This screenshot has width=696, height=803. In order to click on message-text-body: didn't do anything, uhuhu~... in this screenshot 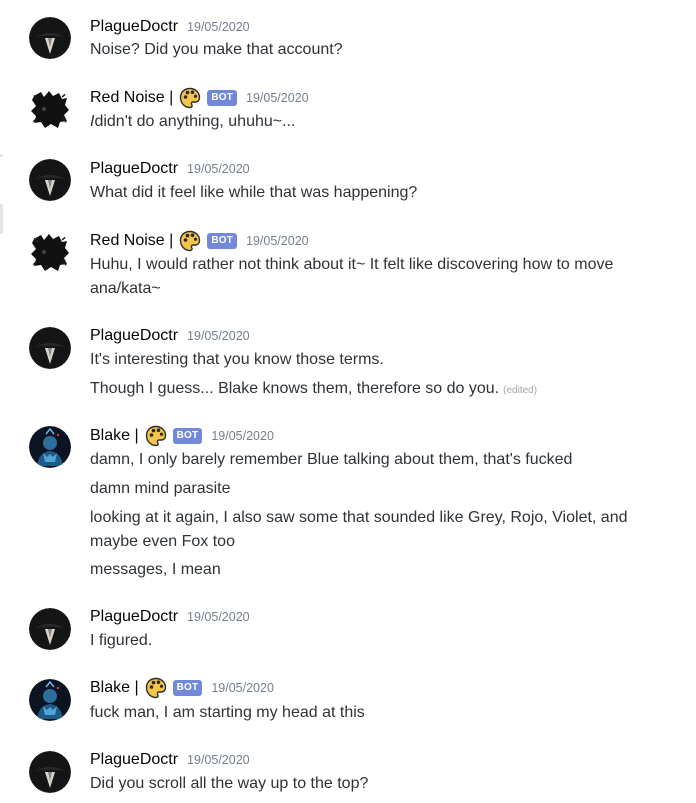, I will do `click(195, 121)`.